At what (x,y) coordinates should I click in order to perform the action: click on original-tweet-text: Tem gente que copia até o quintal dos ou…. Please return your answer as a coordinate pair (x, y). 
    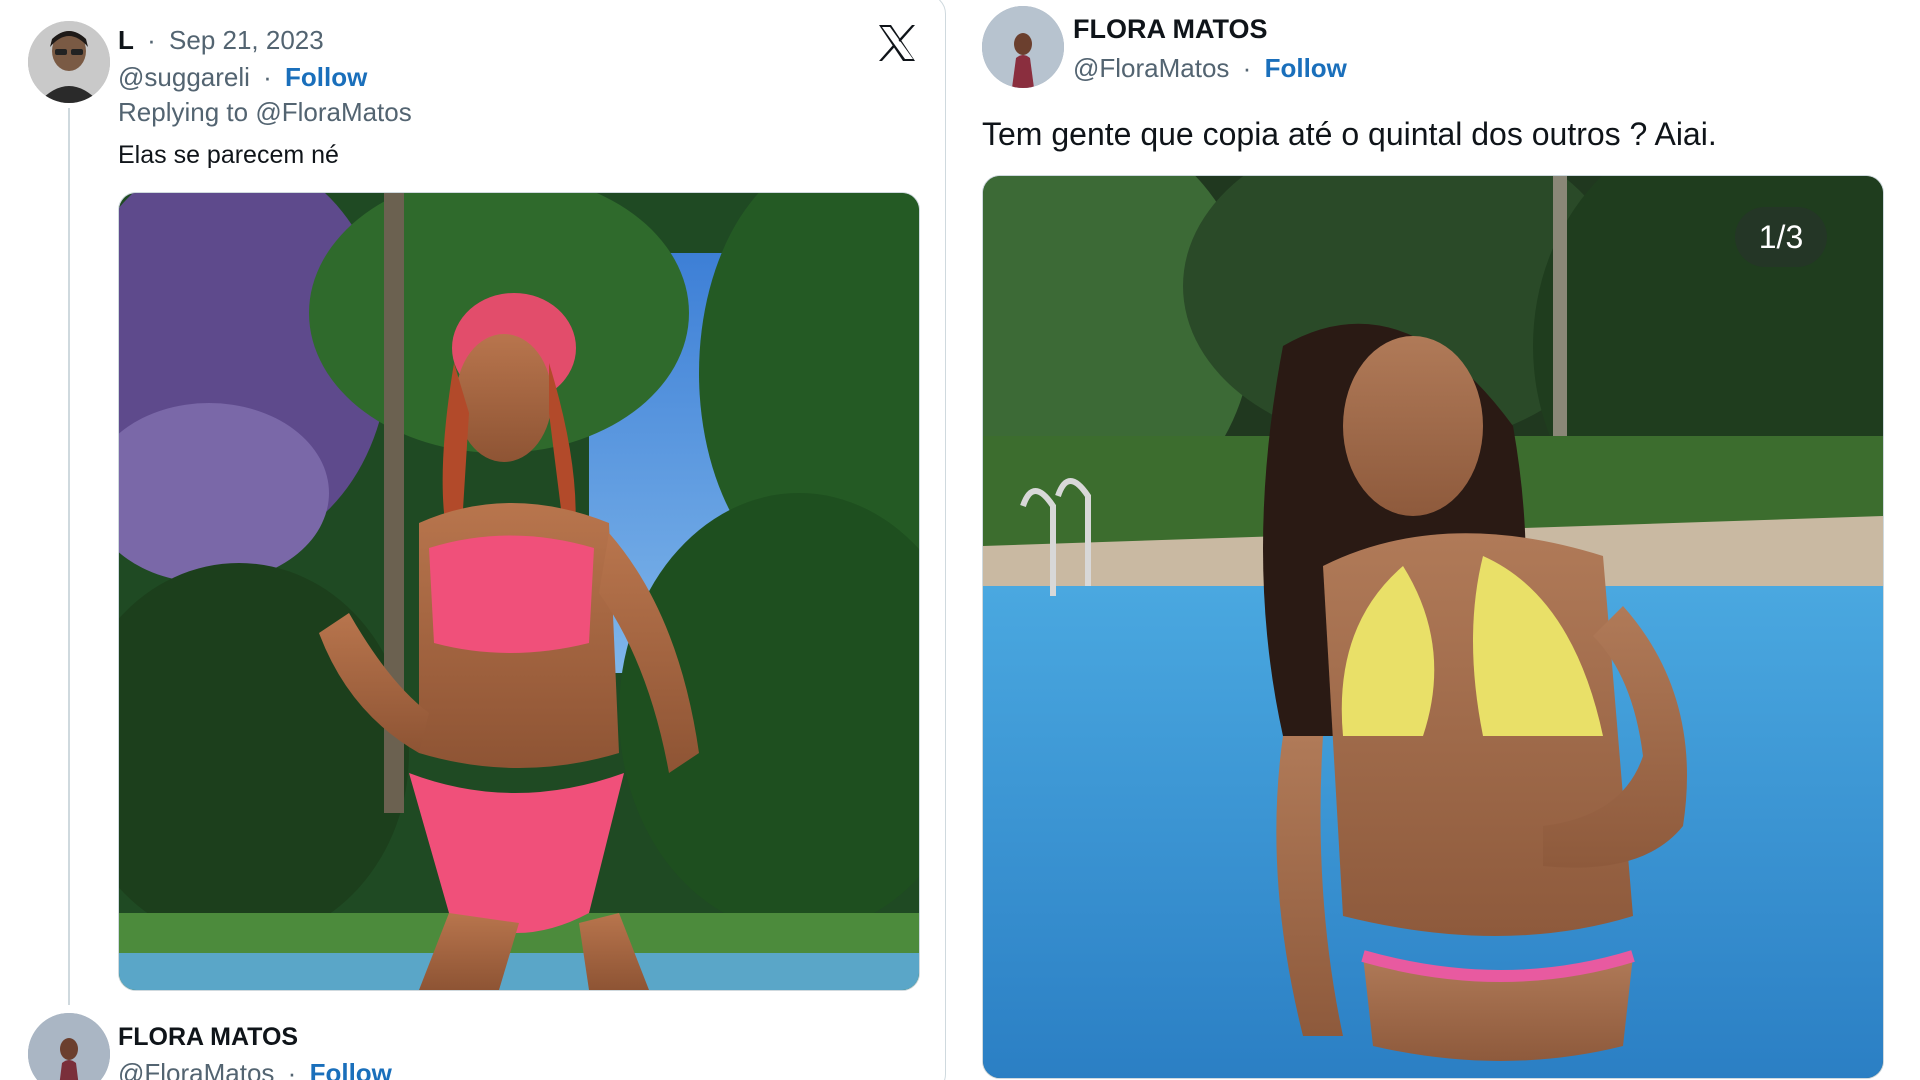
    Looking at the image, I should click on (1349, 134).